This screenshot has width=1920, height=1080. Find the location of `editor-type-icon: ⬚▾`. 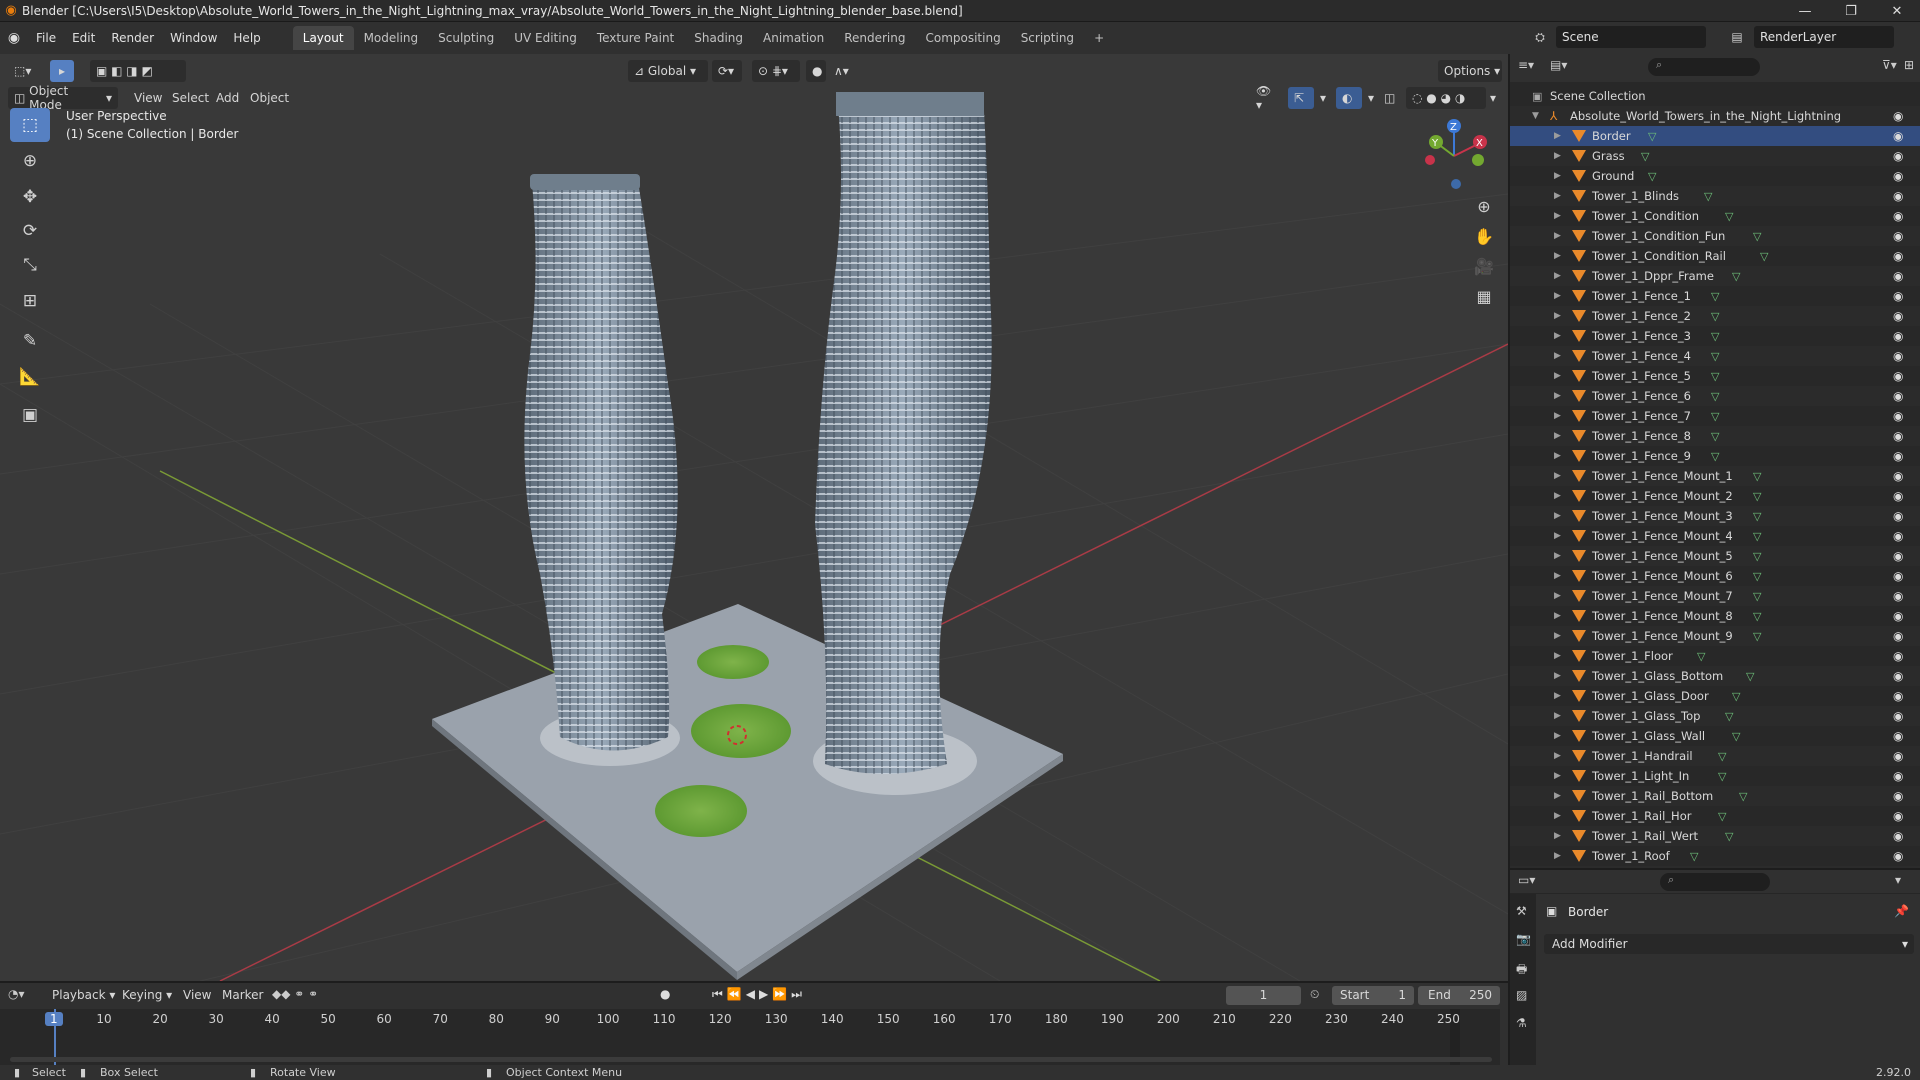

editor-type-icon: ⬚▾ is located at coordinates (25, 71).